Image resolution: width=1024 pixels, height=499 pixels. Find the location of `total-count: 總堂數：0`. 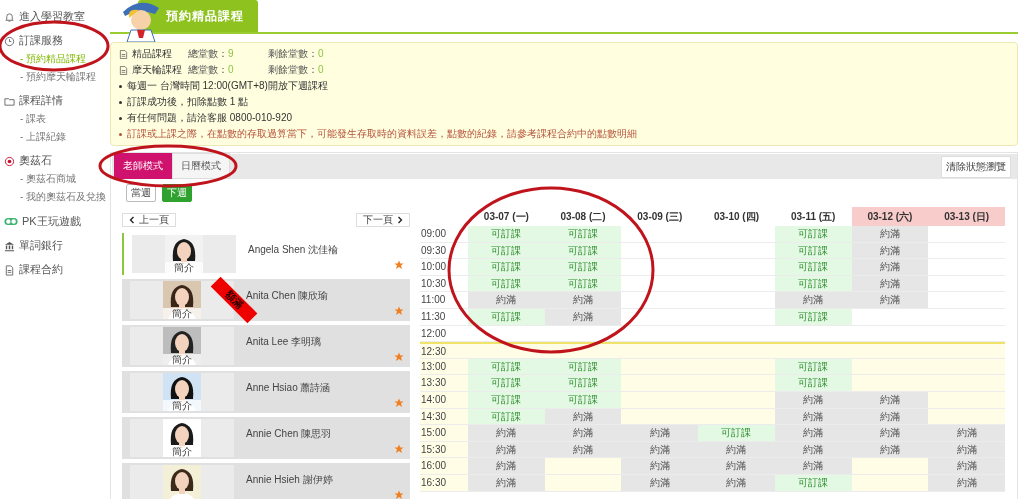

total-count: 總堂數：0 is located at coordinates (211, 70).